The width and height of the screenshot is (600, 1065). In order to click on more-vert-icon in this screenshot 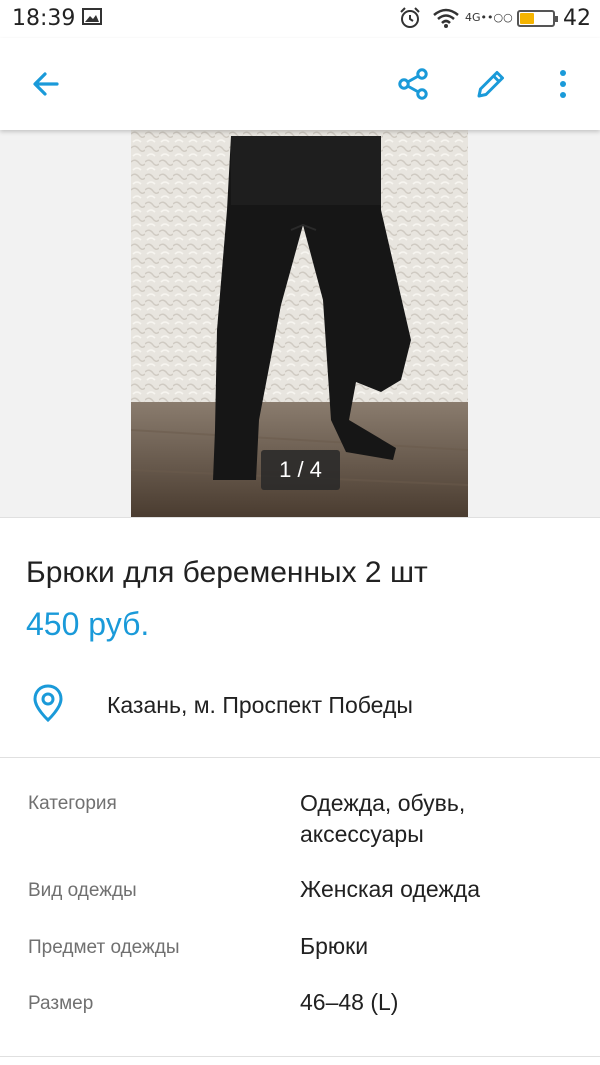, I will do `click(563, 84)`.